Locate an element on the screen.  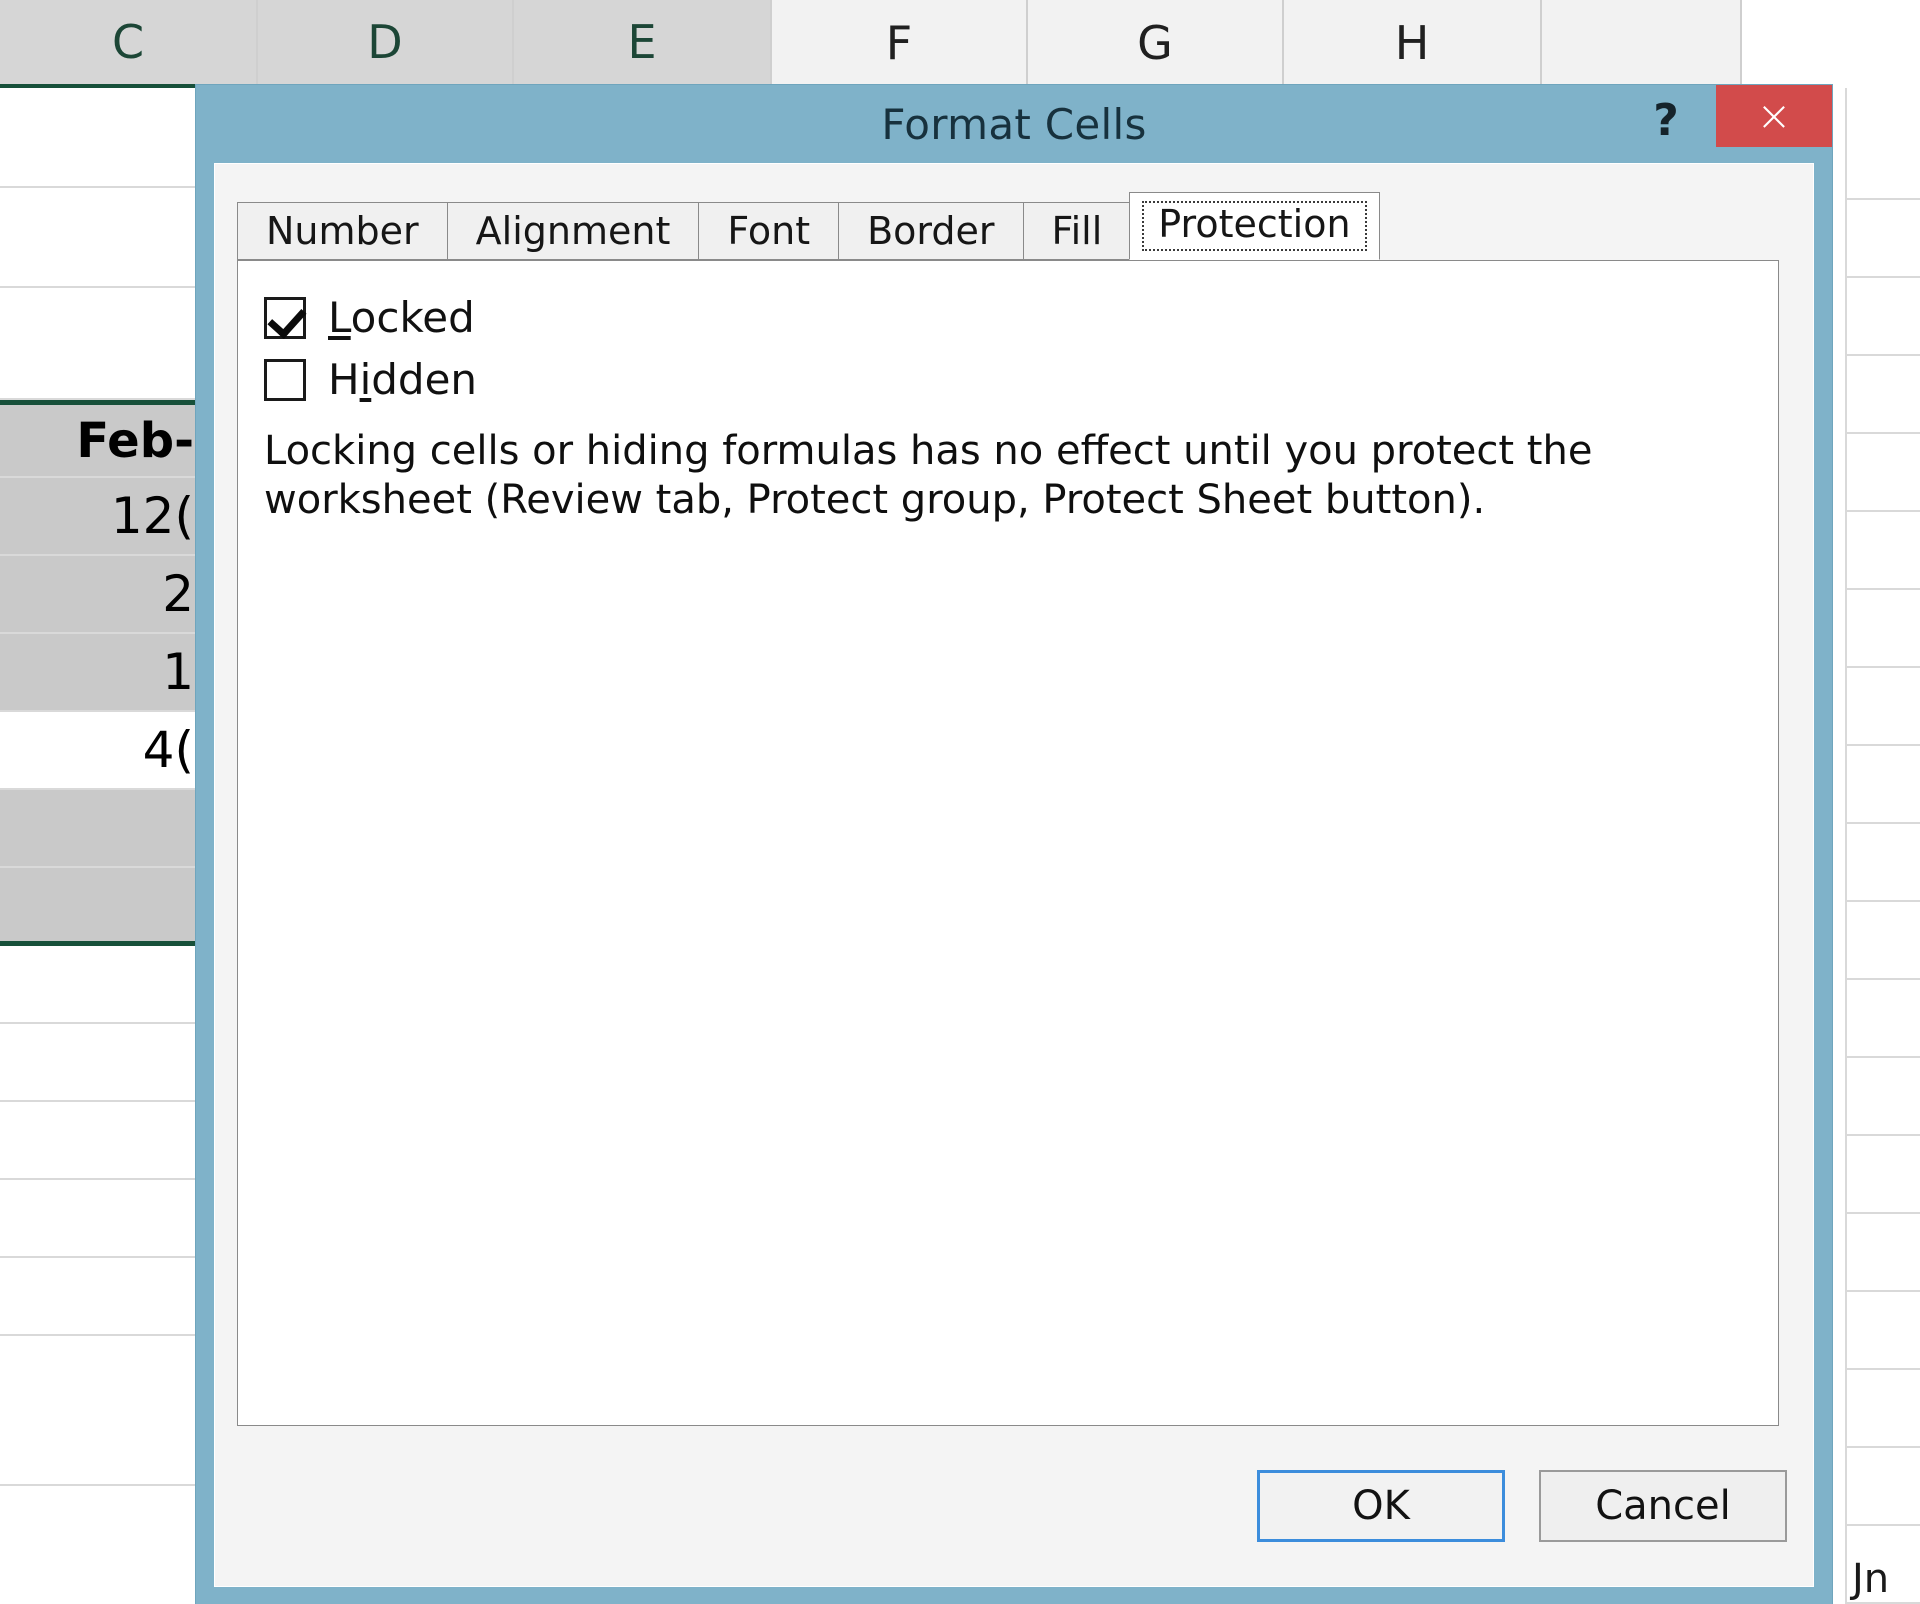
column-header-c: C is located at coordinates (129, 44).